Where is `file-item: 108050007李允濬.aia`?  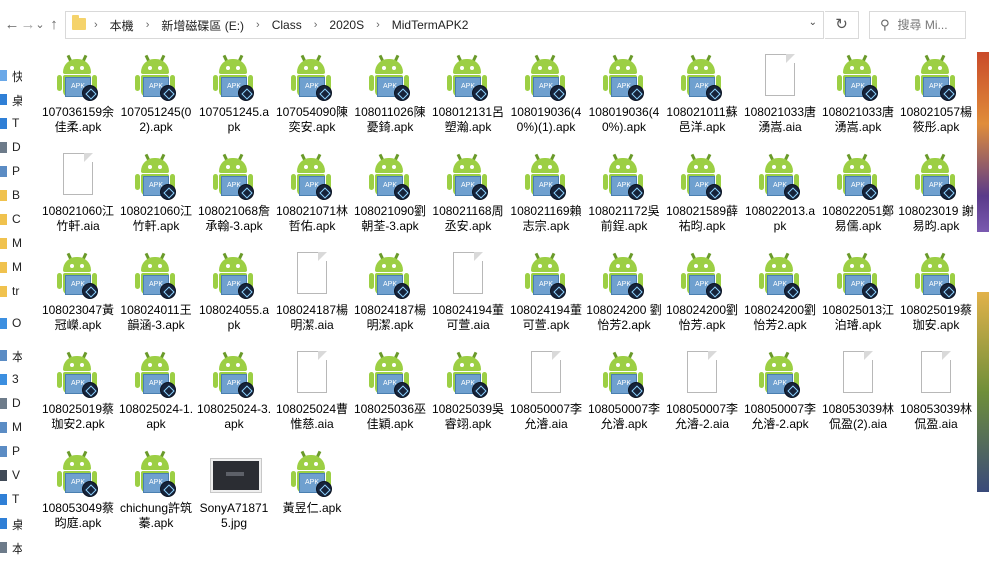 file-item: 108050007李允濬.aia is located at coordinates (546, 390).